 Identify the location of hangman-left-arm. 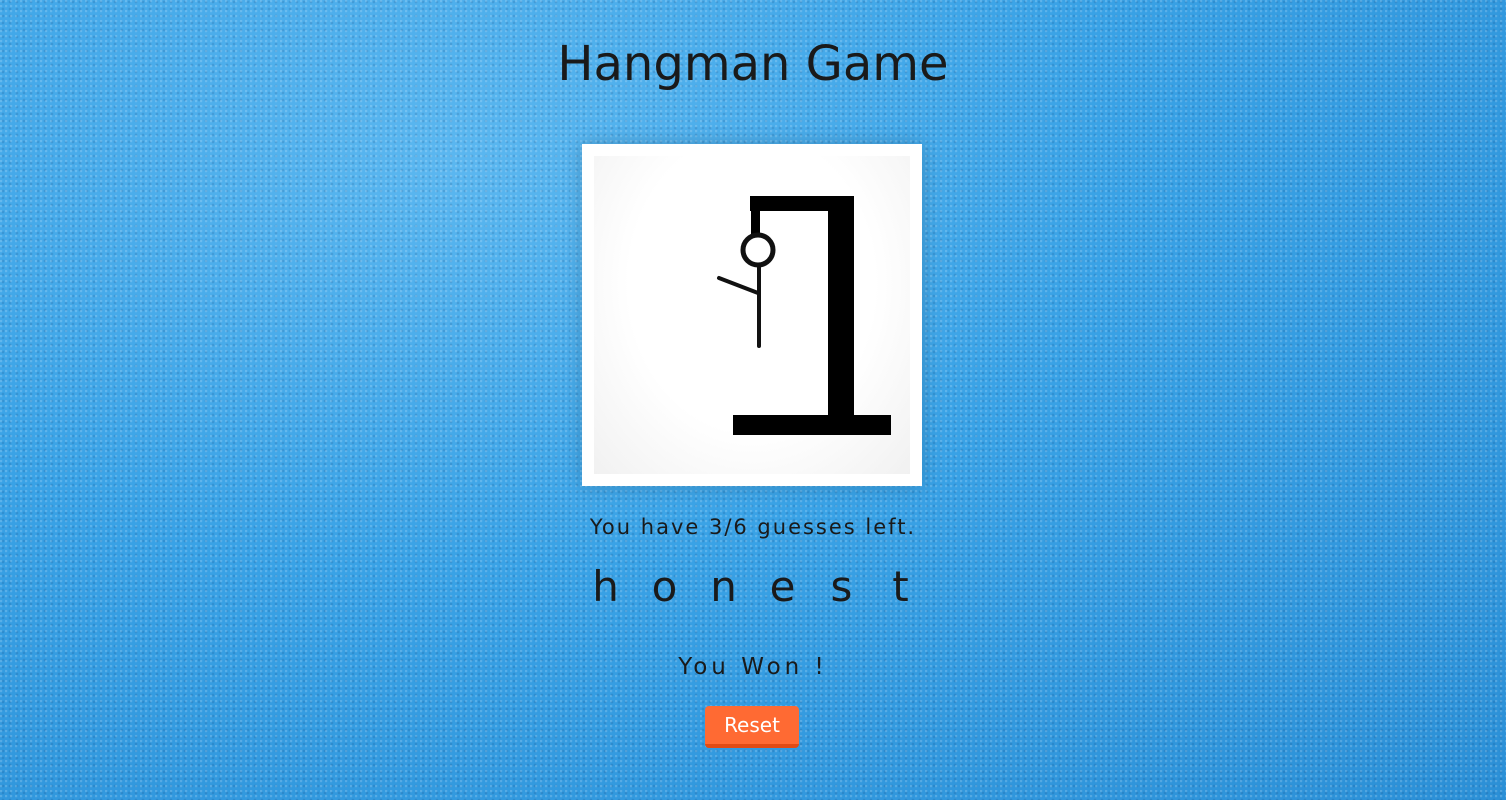
(738, 285).